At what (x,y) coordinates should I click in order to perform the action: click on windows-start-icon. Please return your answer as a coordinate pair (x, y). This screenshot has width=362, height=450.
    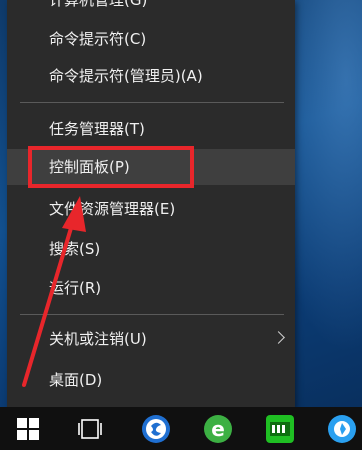
    Looking at the image, I should click on (28, 428).